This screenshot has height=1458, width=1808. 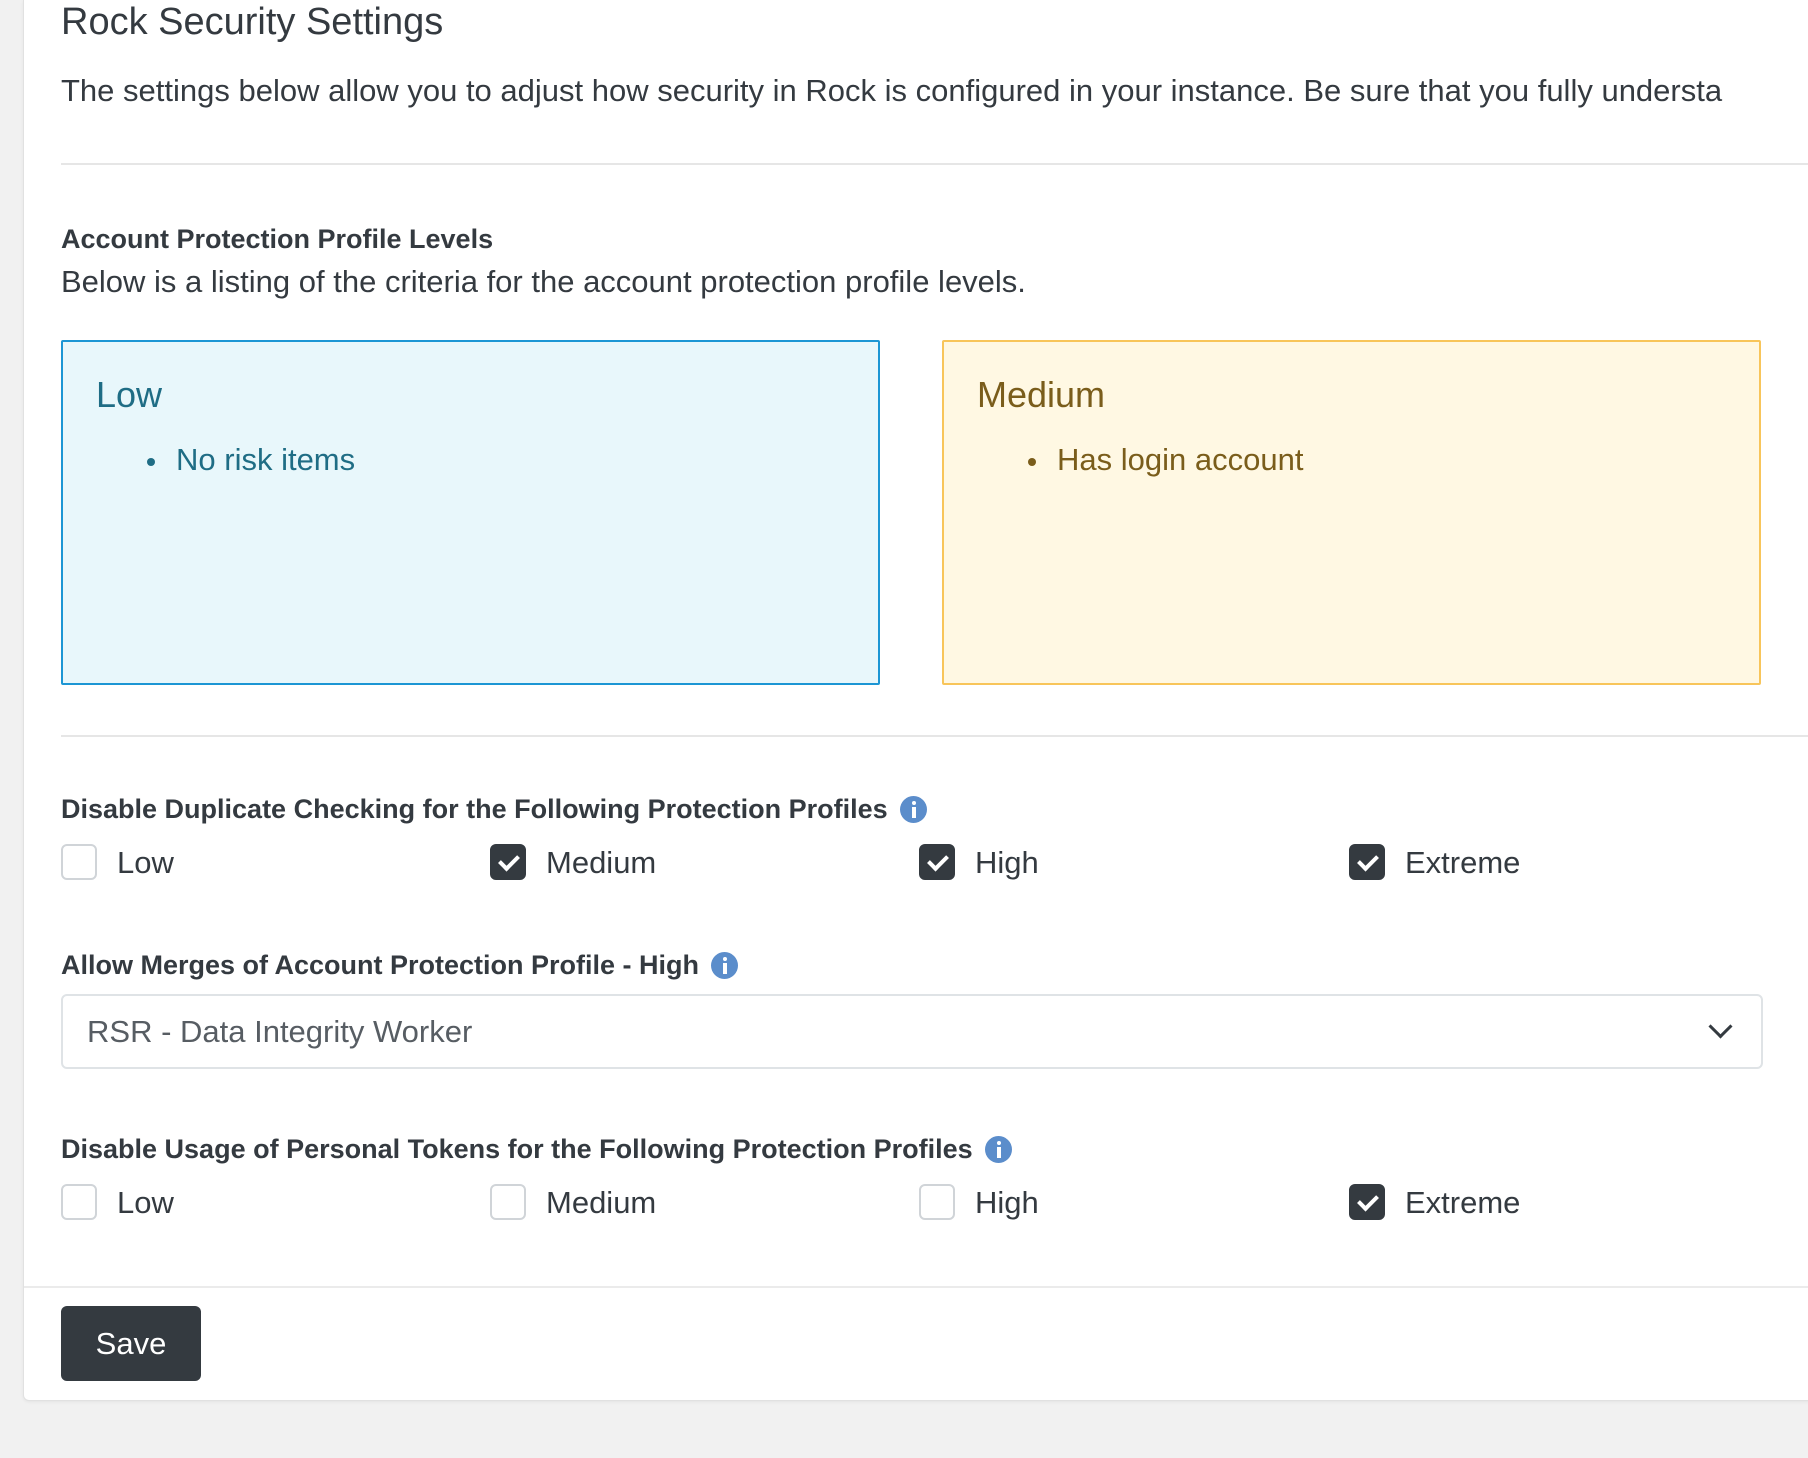 I want to click on allow-merges-selected-value: RSR - Data Integrity Worker, so click(x=280, y=1031).